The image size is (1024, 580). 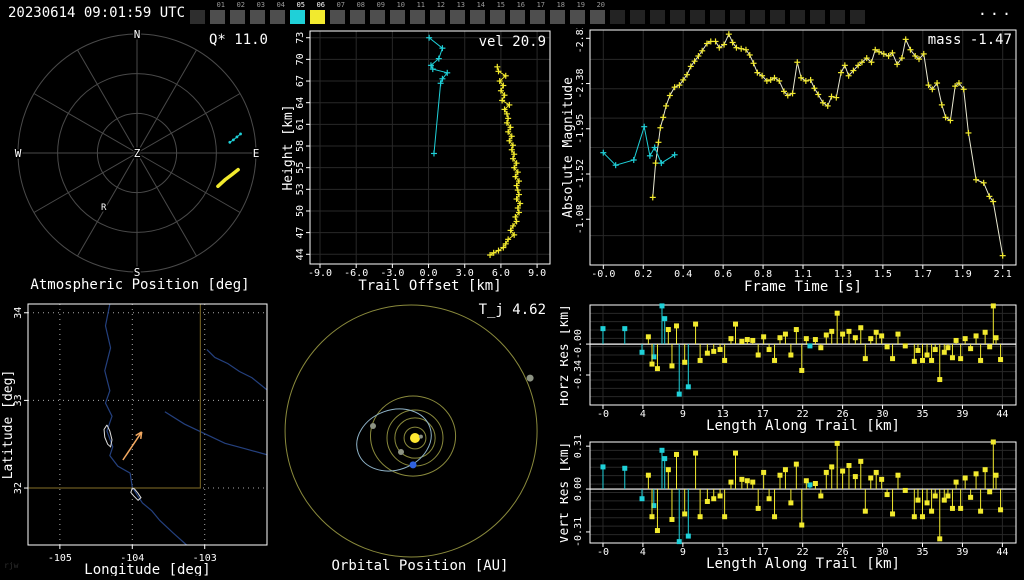 What do you see at coordinates (380, 5) in the screenshot?
I see `frame-number: 09` at bounding box center [380, 5].